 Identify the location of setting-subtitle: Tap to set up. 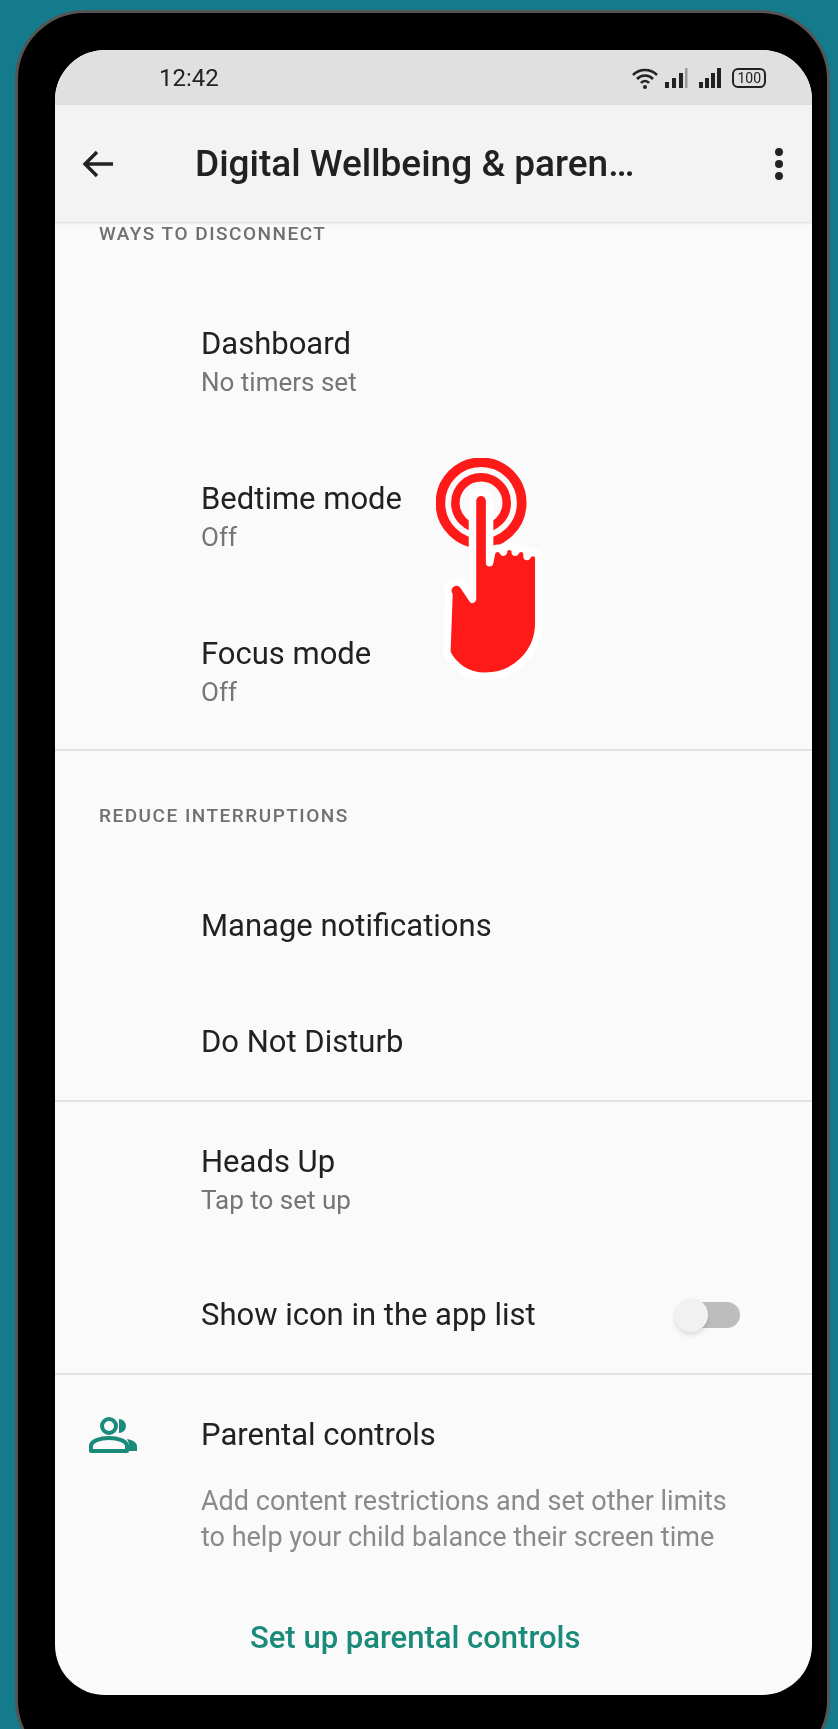
(276, 1200).